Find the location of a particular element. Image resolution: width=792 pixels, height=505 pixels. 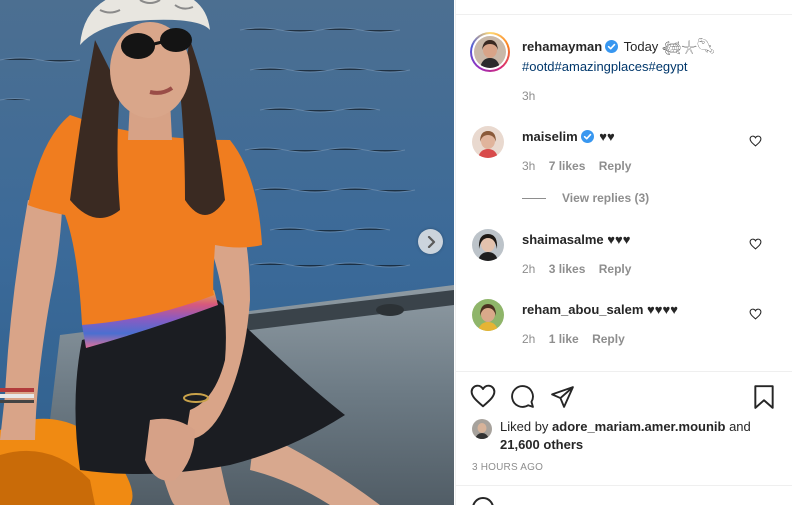

comment-text: ♥♥ is located at coordinates (607, 136).